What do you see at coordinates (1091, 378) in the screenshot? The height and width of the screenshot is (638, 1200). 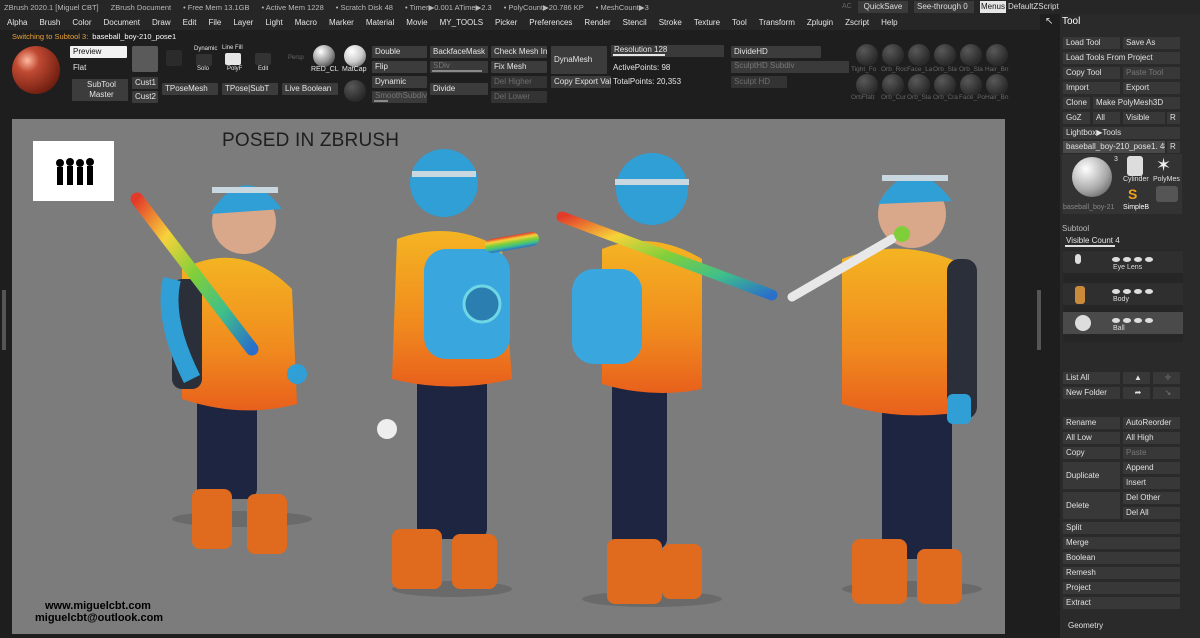 I see `list-all-button: List All` at bounding box center [1091, 378].